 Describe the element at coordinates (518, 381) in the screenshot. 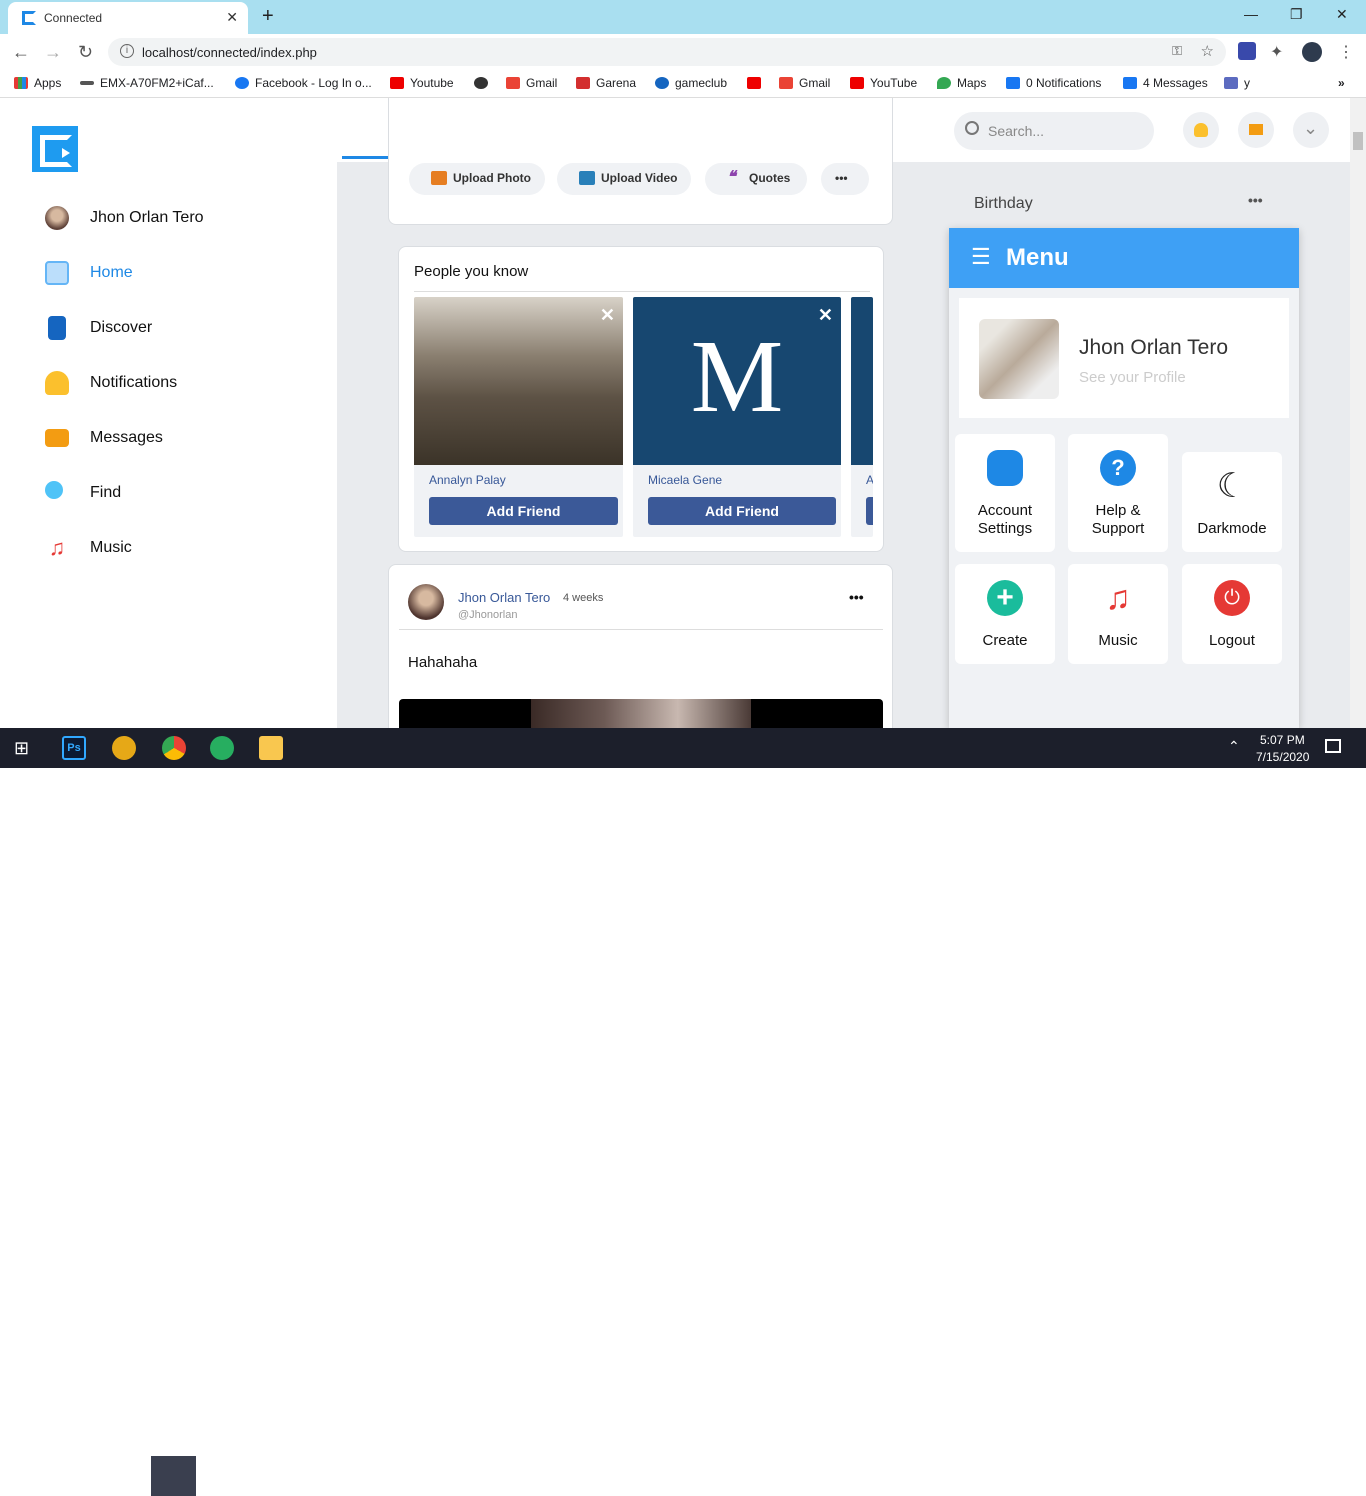

I see `person-photo` at that location.